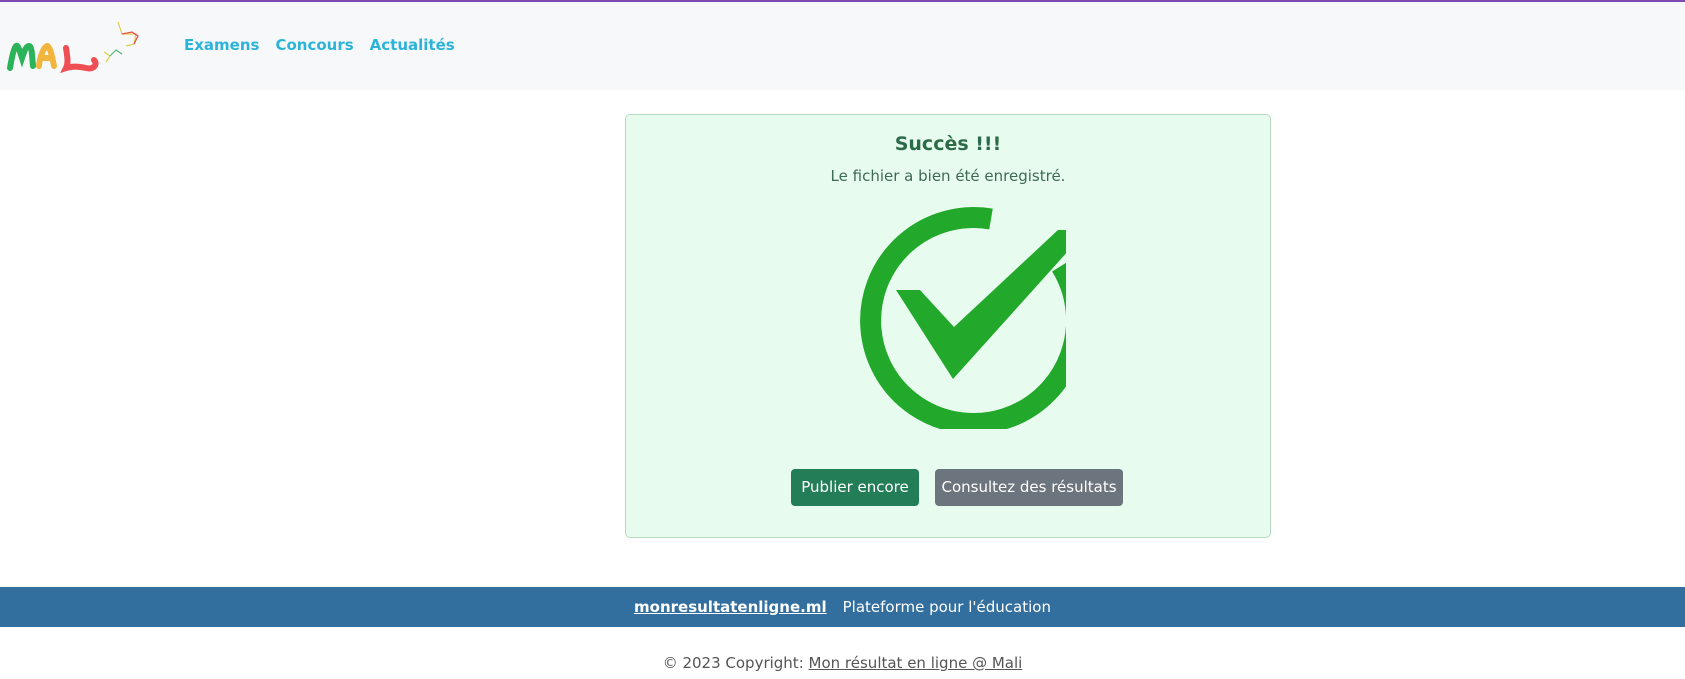 This screenshot has width=1685, height=679. Describe the element at coordinates (946, 607) in the screenshot. I see `footer-tagline: Plateforme pour l'éducation` at that location.